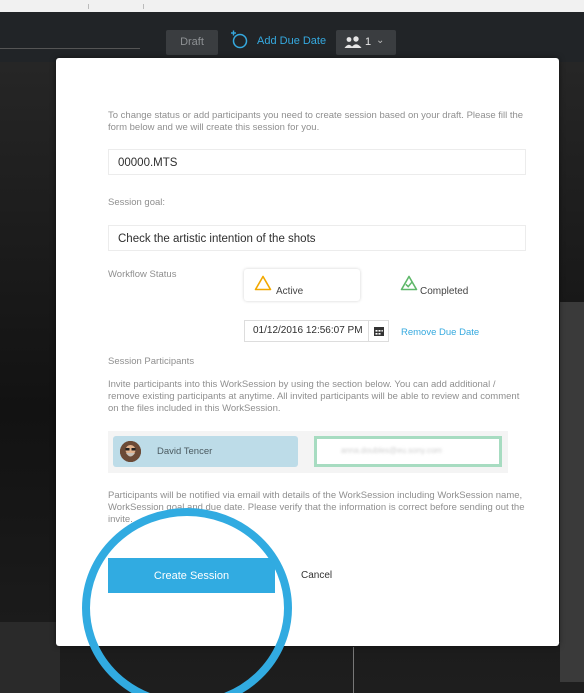 This screenshot has width=584, height=693. Describe the element at coordinates (291, 41) in the screenshot. I see `add-due-date-link: Add Due Date` at that location.